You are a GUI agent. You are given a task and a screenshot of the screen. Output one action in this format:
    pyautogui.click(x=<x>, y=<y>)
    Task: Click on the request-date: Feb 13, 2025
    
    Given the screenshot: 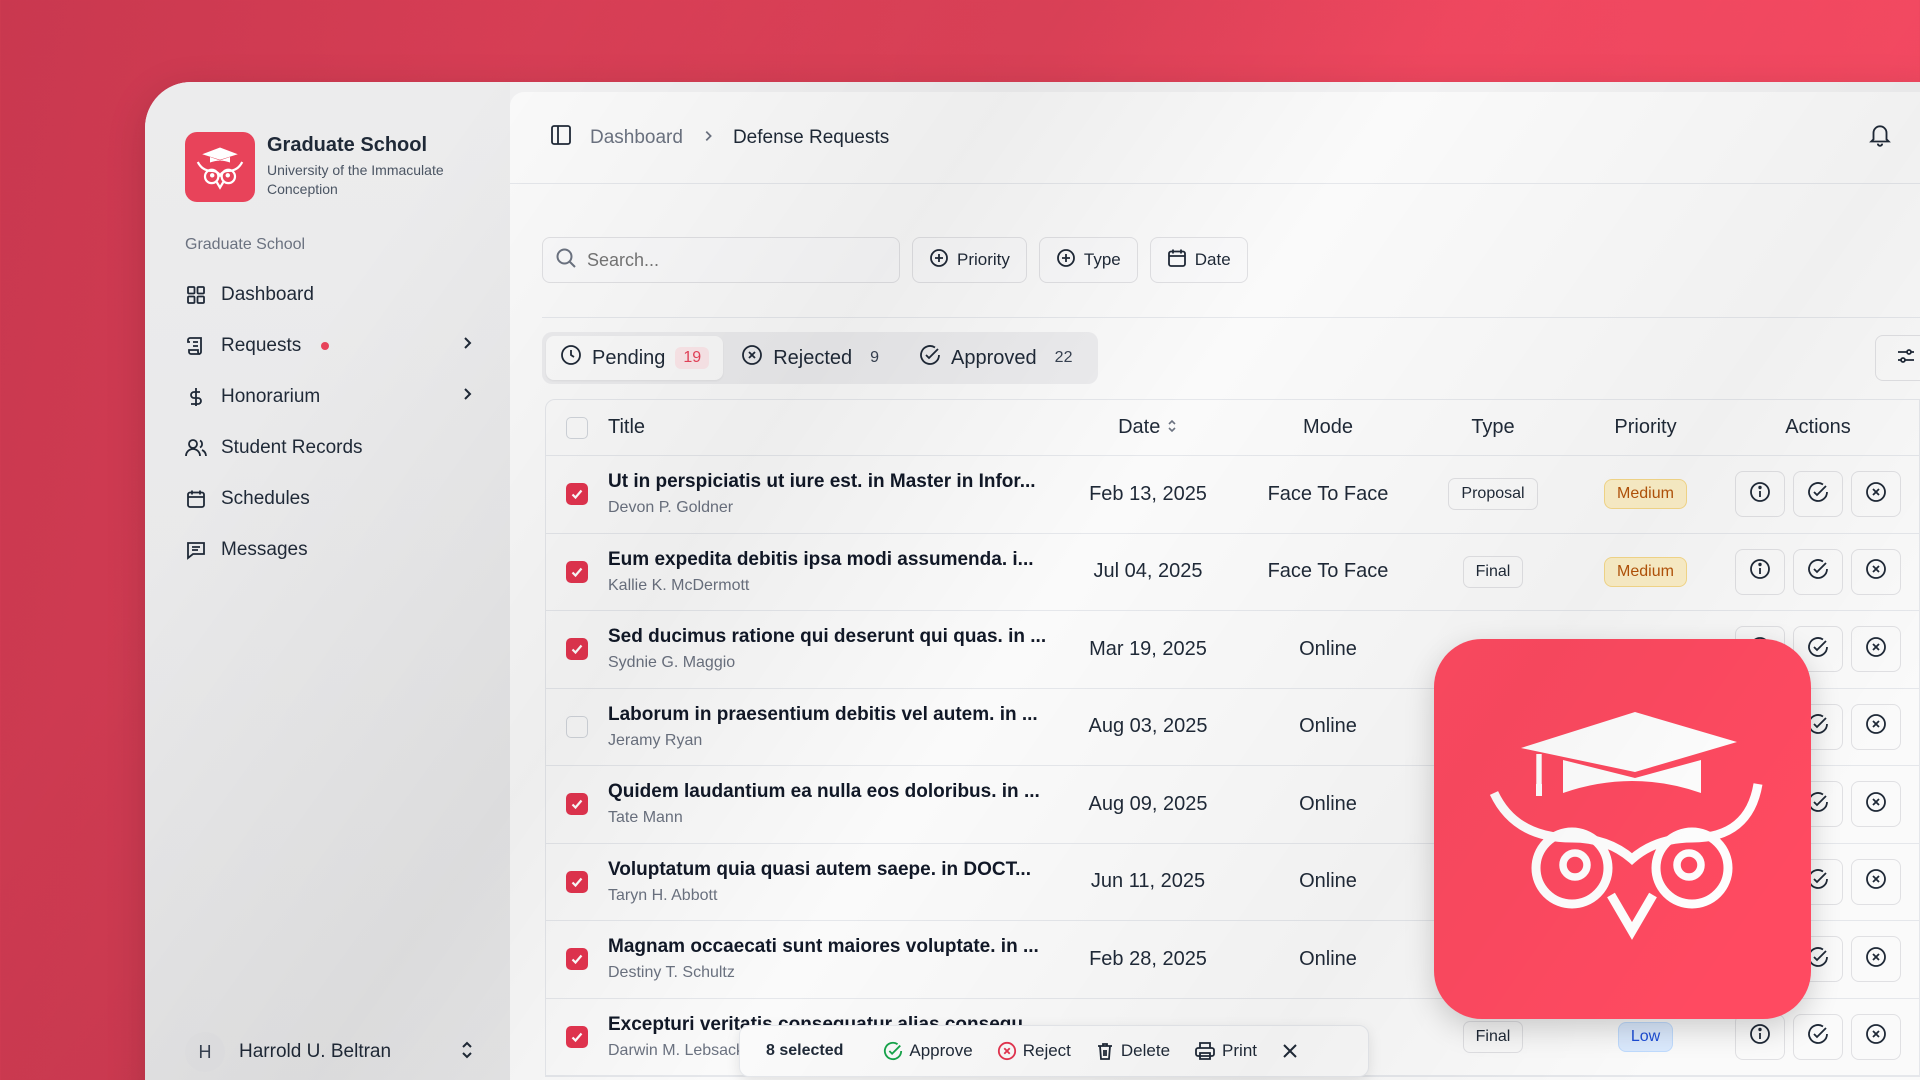 What is the action you would take?
    pyautogui.click(x=1148, y=493)
    